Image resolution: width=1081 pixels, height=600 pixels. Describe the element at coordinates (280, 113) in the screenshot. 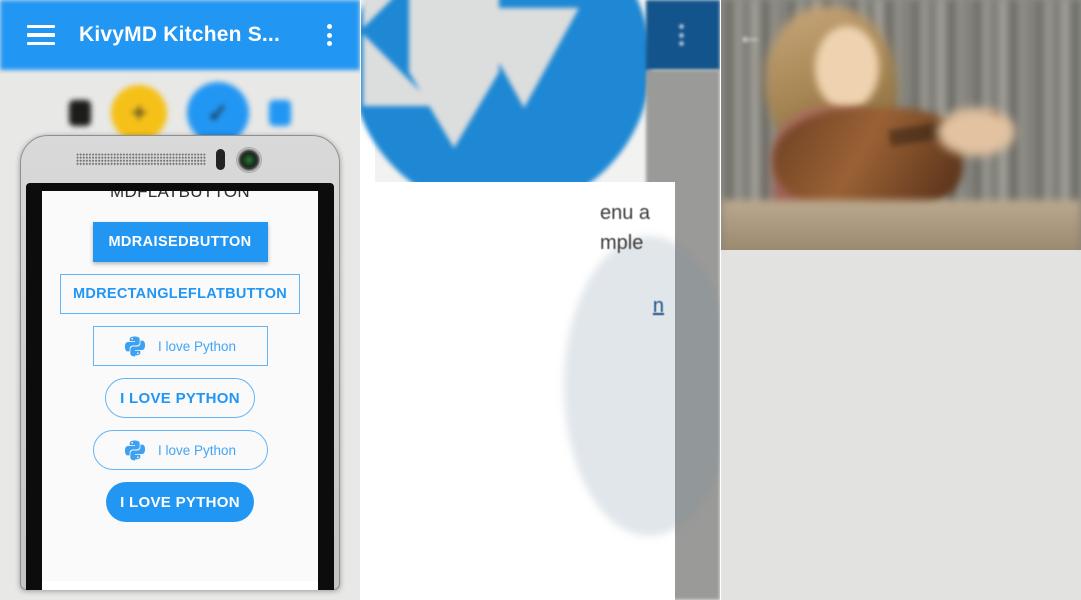

I see `mini-blue-fab` at that location.